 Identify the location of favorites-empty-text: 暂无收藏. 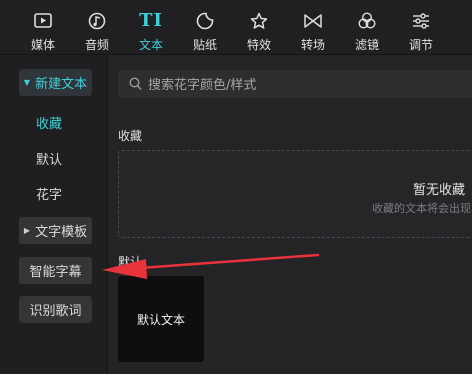
(439, 190).